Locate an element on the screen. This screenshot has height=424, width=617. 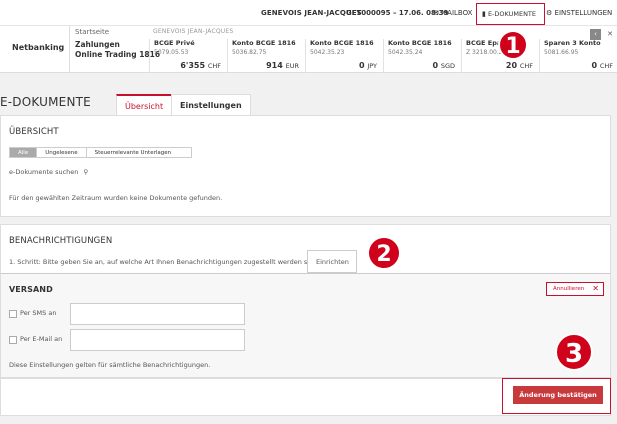
filter-alle: Alle is located at coordinates (24, 152).